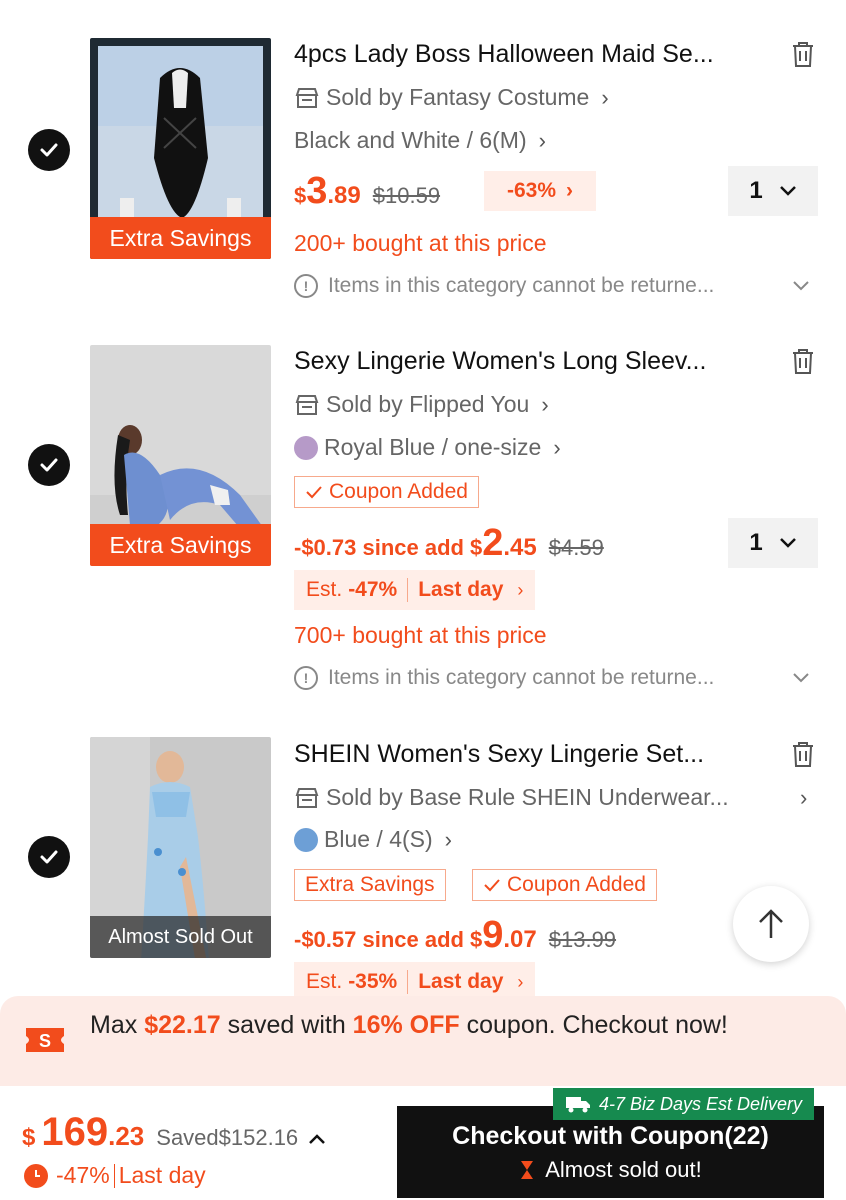  I want to click on seller-link: Sold by Base Rule SHEIN Underwear... ›, so click(556, 797).